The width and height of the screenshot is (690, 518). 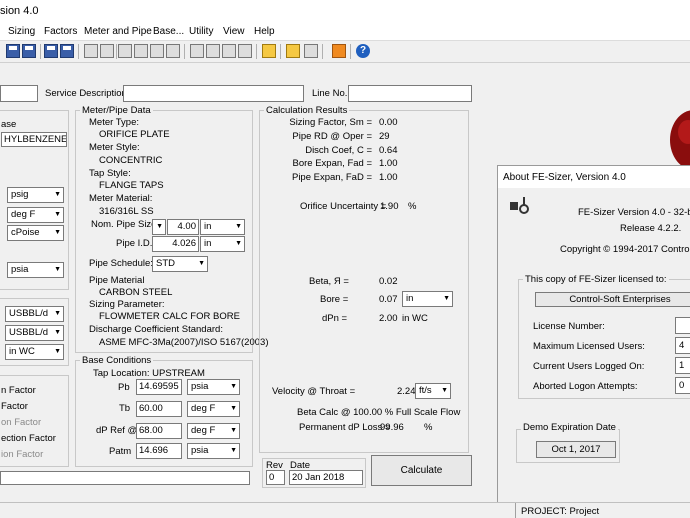 What do you see at coordinates (9, 124) in the screenshot?
I see `base-label: ase` at bounding box center [9, 124].